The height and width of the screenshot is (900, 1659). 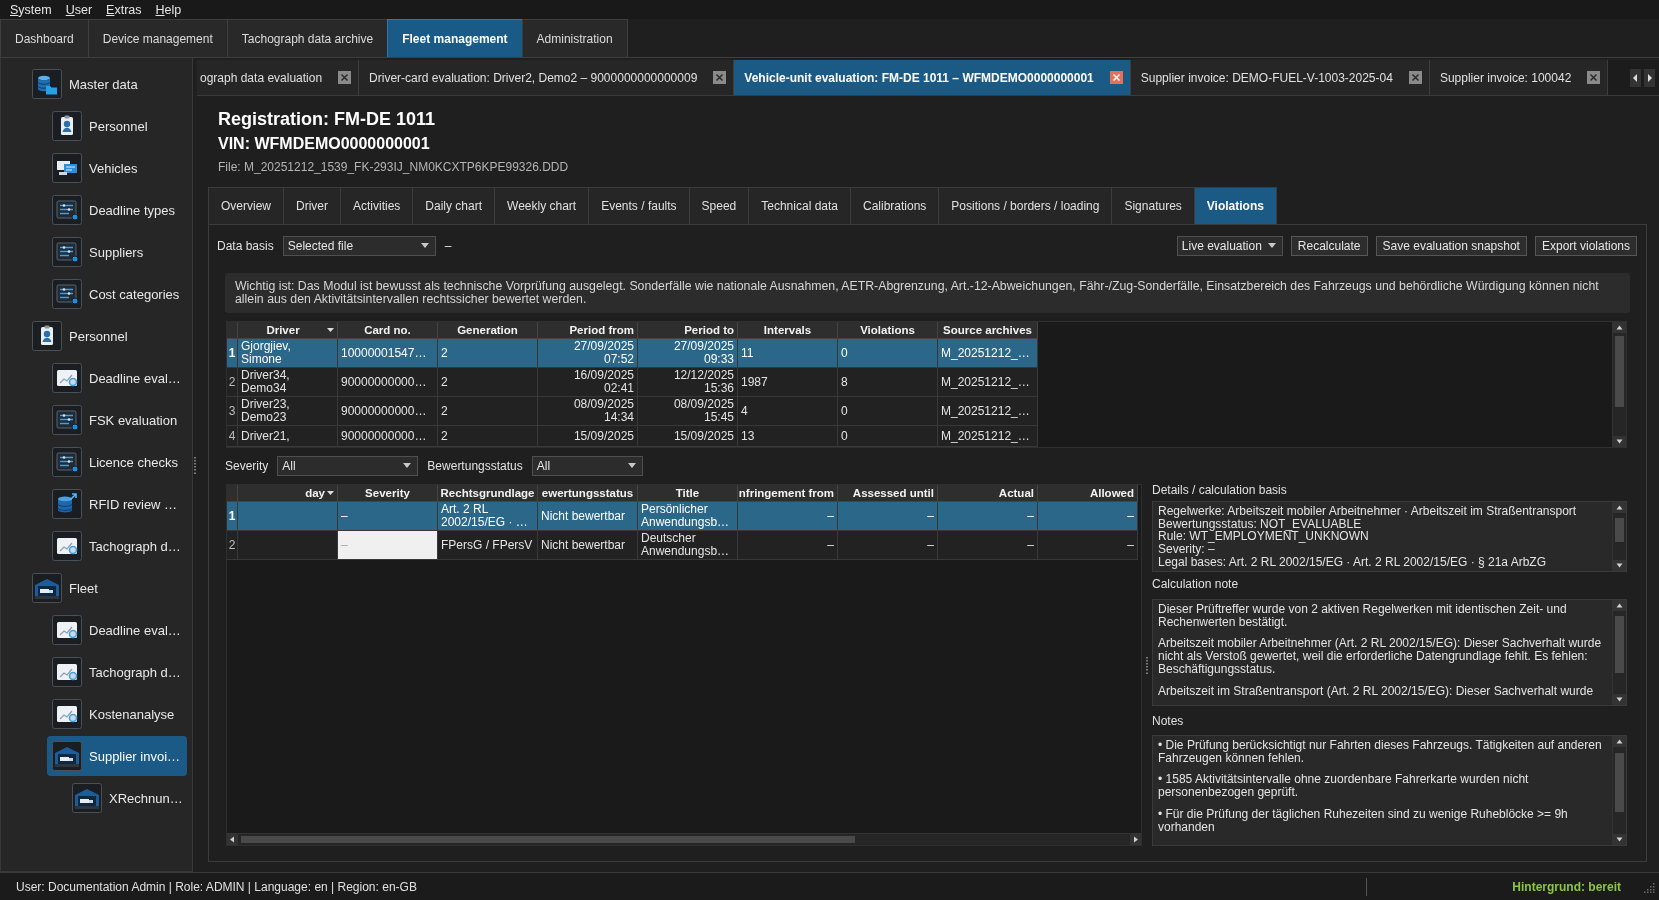 I want to click on column-header: Assessed until, so click(x=888, y=493).